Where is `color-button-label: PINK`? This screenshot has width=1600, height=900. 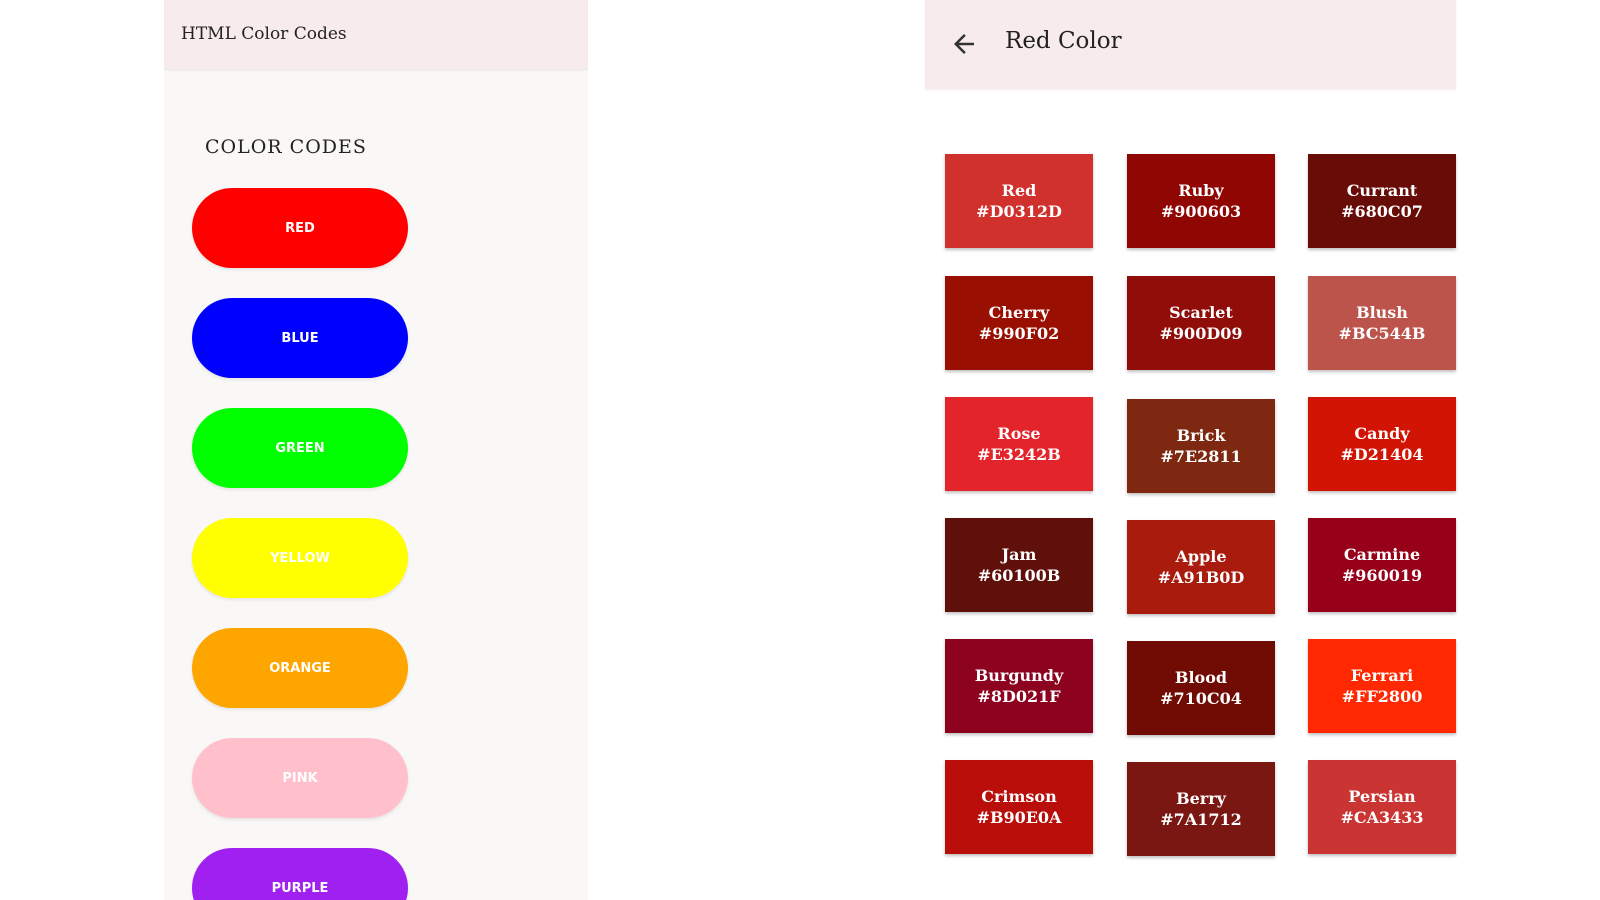 color-button-label: PINK is located at coordinates (300, 778).